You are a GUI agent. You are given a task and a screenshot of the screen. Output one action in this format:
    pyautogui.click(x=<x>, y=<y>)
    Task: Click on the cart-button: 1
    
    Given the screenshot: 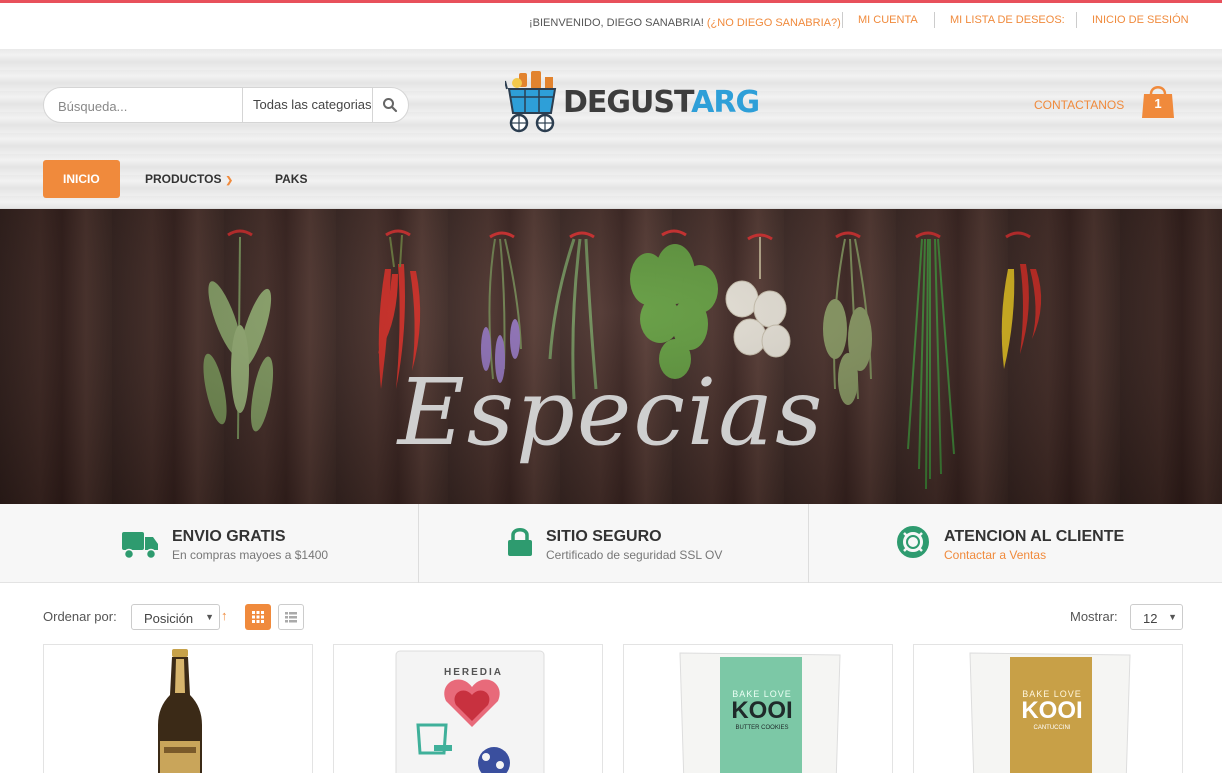 What is the action you would take?
    pyautogui.click(x=1158, y=101)
    